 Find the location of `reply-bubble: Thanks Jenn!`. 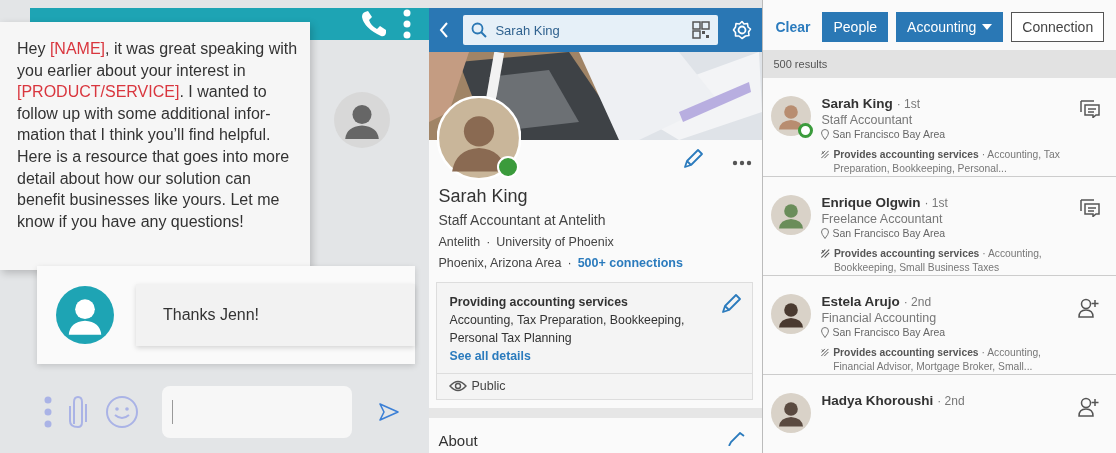

reply-bubble: Thanks Jenn! is located at coordinates (275, 315).